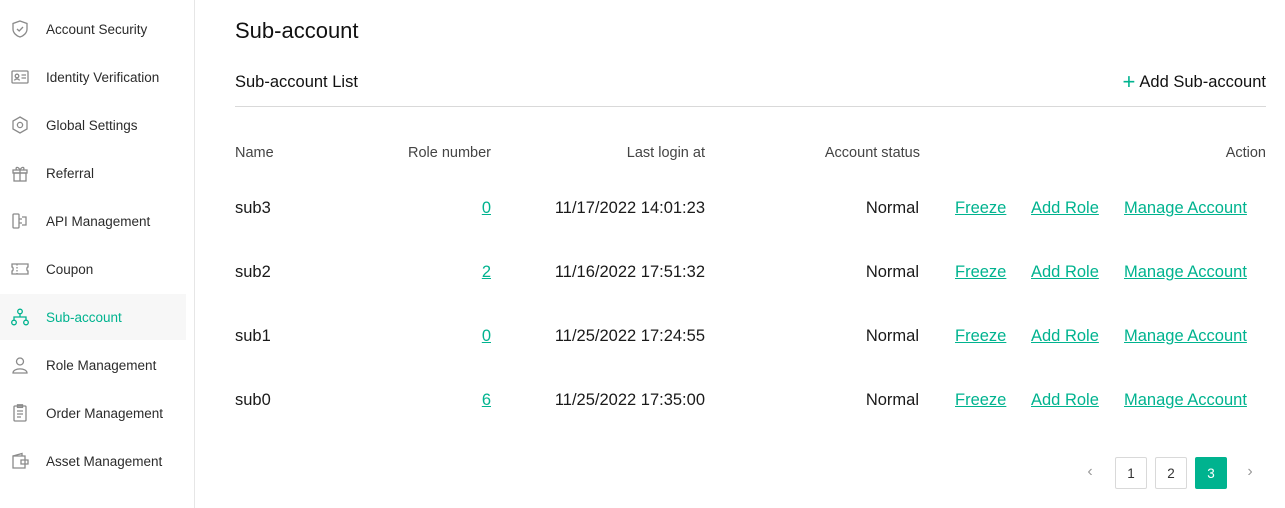  I want to click on add-sub-account-button: + Add Sub-account, so click(1194, 82).